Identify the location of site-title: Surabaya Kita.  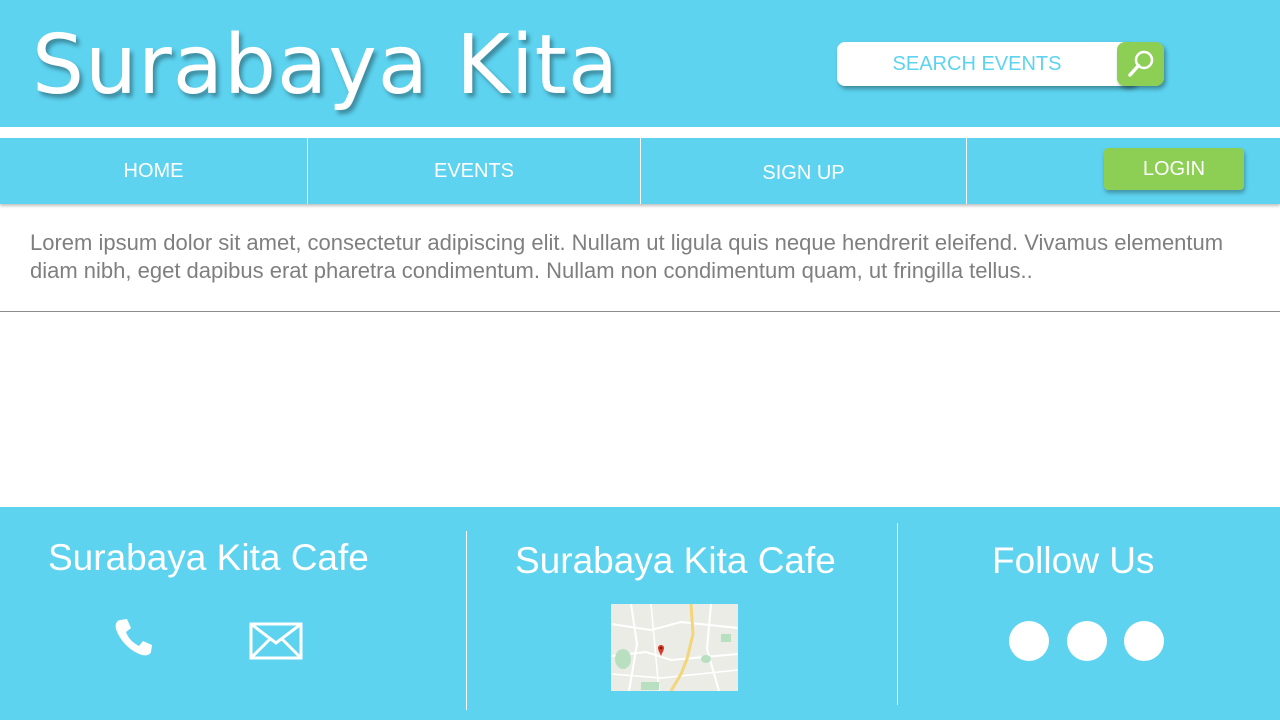
(325, 66).